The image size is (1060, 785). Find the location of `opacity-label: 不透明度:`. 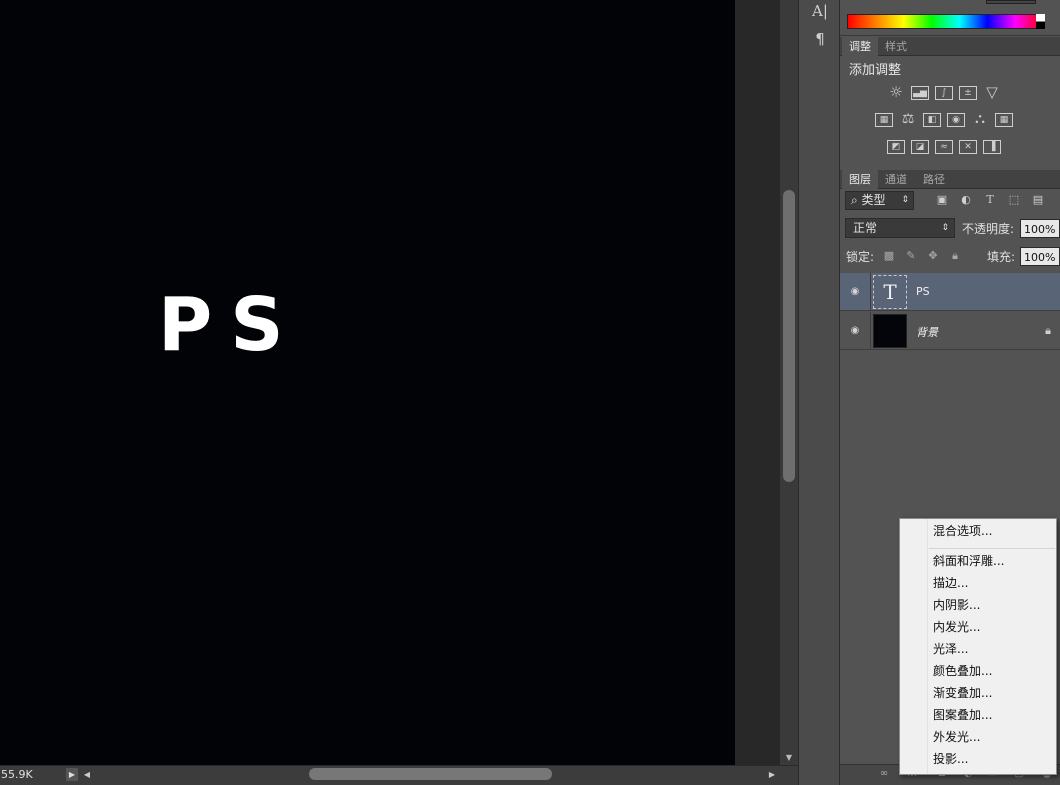

opacity-label: 不透明度: is located at coordinates (988, 229).